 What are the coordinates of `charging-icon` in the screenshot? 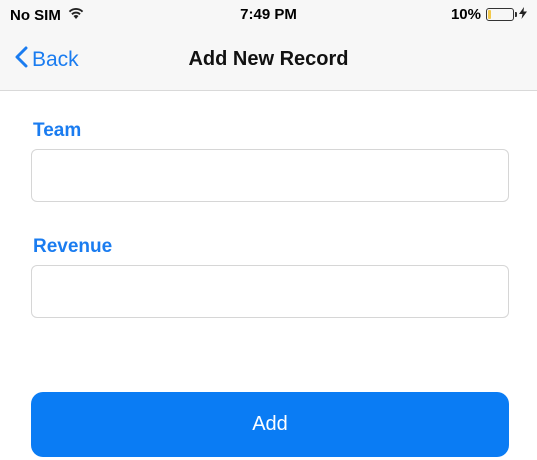 It's located at (523, 14).